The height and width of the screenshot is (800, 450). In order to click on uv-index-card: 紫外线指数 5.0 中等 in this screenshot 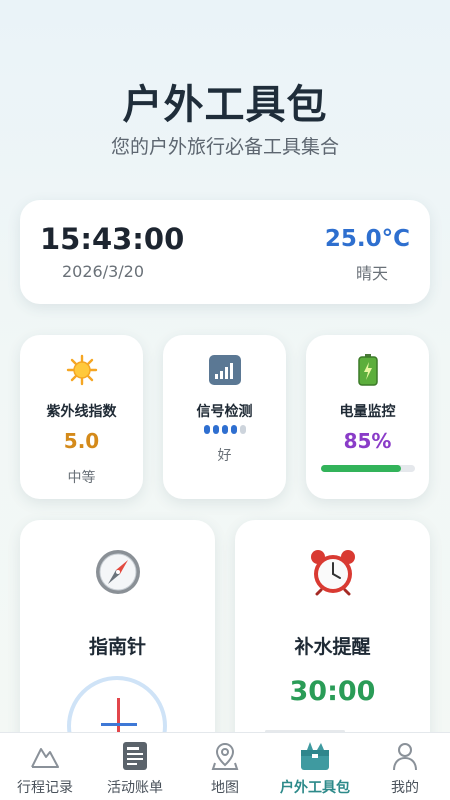, I will do `click(81, 417)`.